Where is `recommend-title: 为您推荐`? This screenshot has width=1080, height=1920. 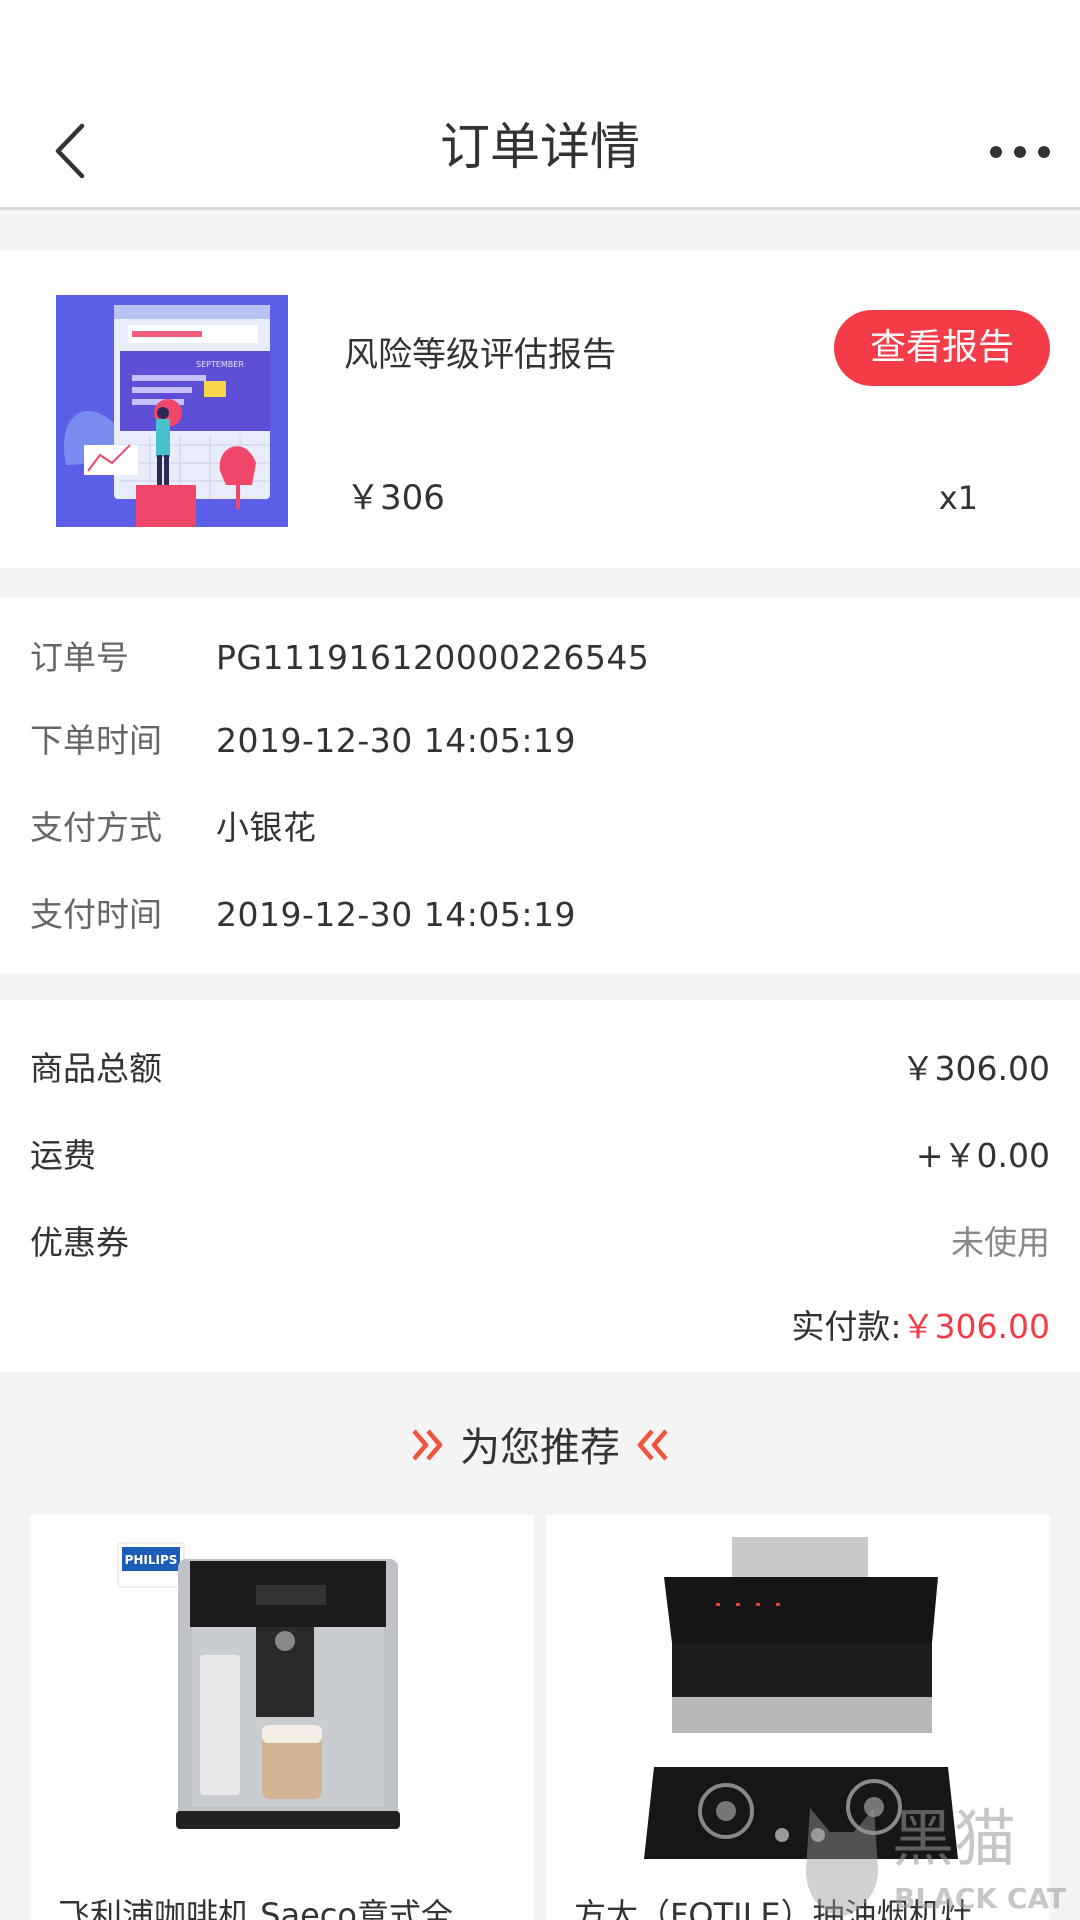
recommend-title: 为您推荐 is located at coordinates (540, 1448).